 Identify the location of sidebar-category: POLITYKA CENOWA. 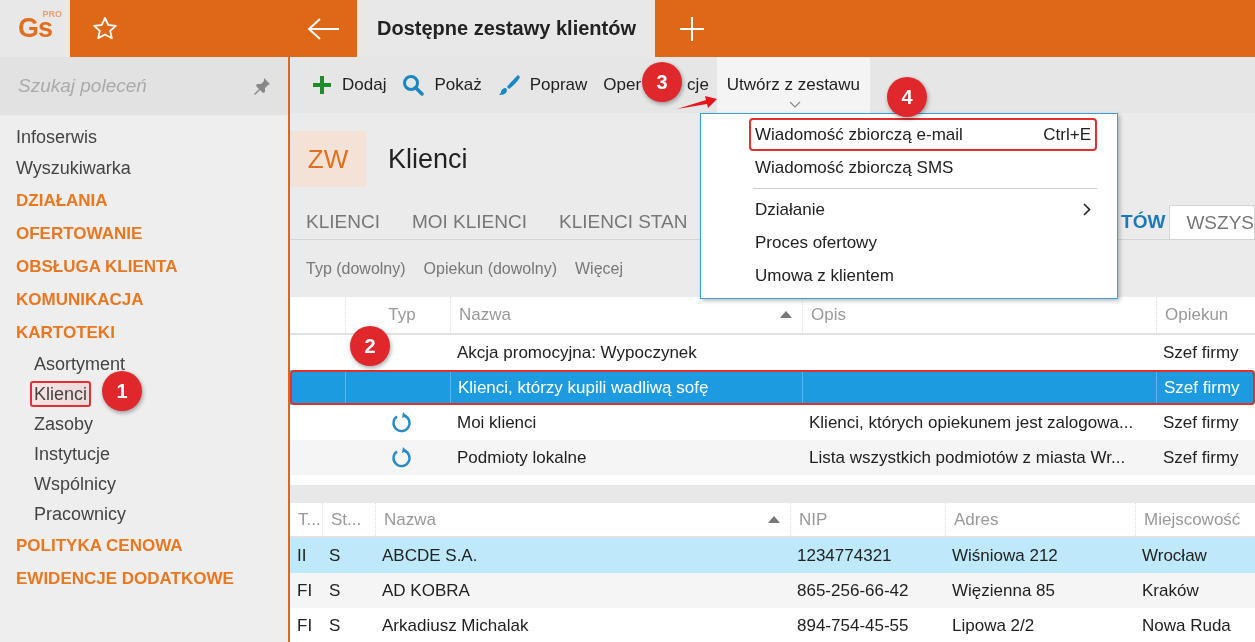
(99, 545).